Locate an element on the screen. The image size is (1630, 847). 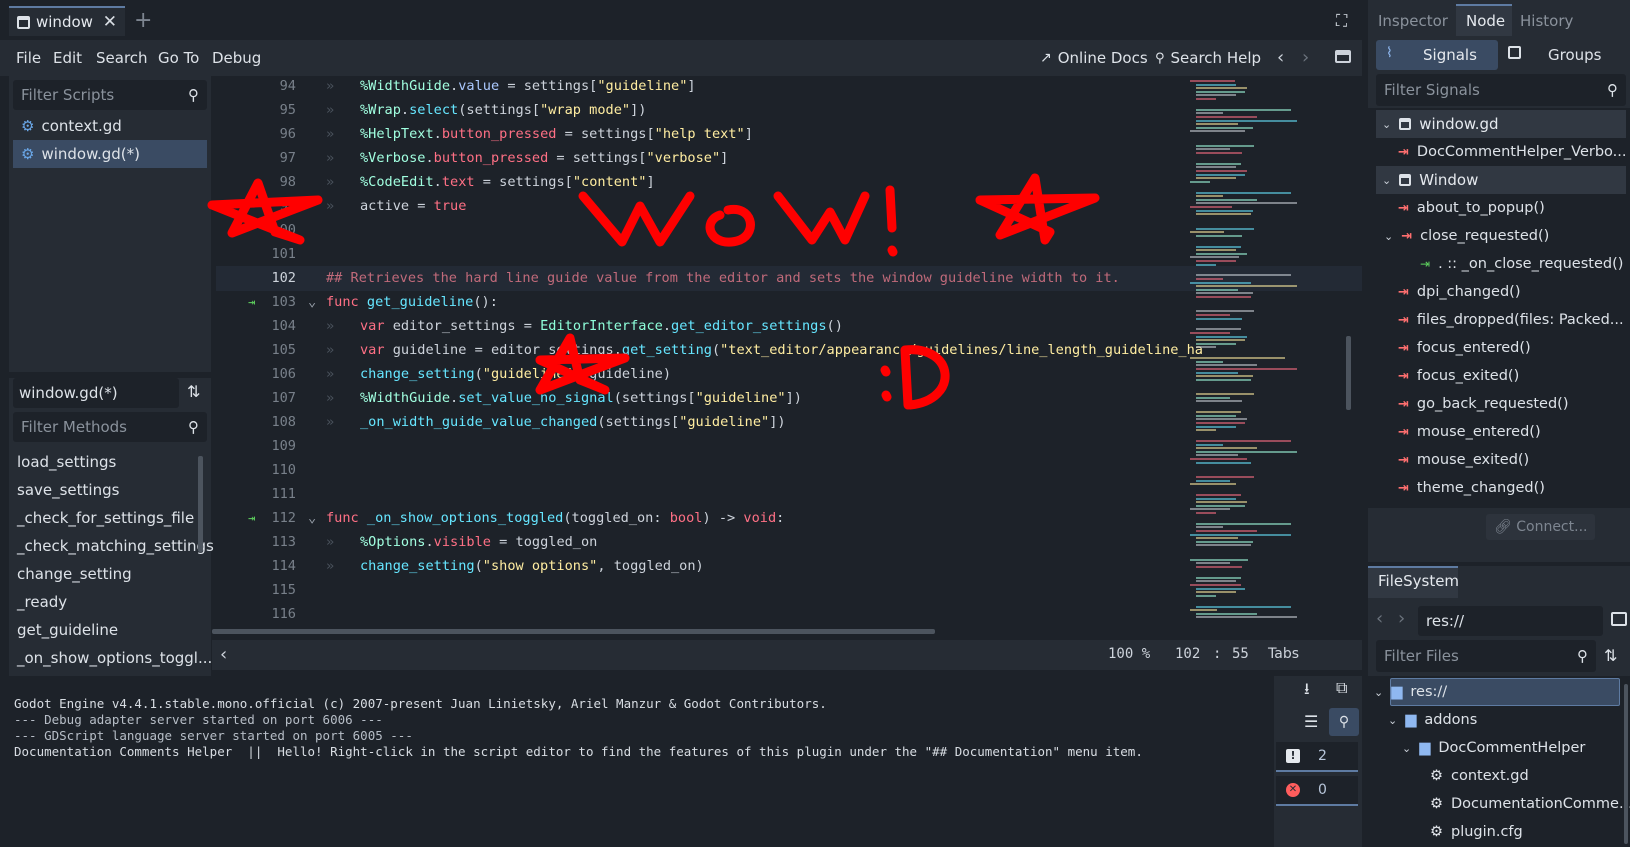
filter-signals-placeholder: Filter Signals is located at coordinates (1432, 90).